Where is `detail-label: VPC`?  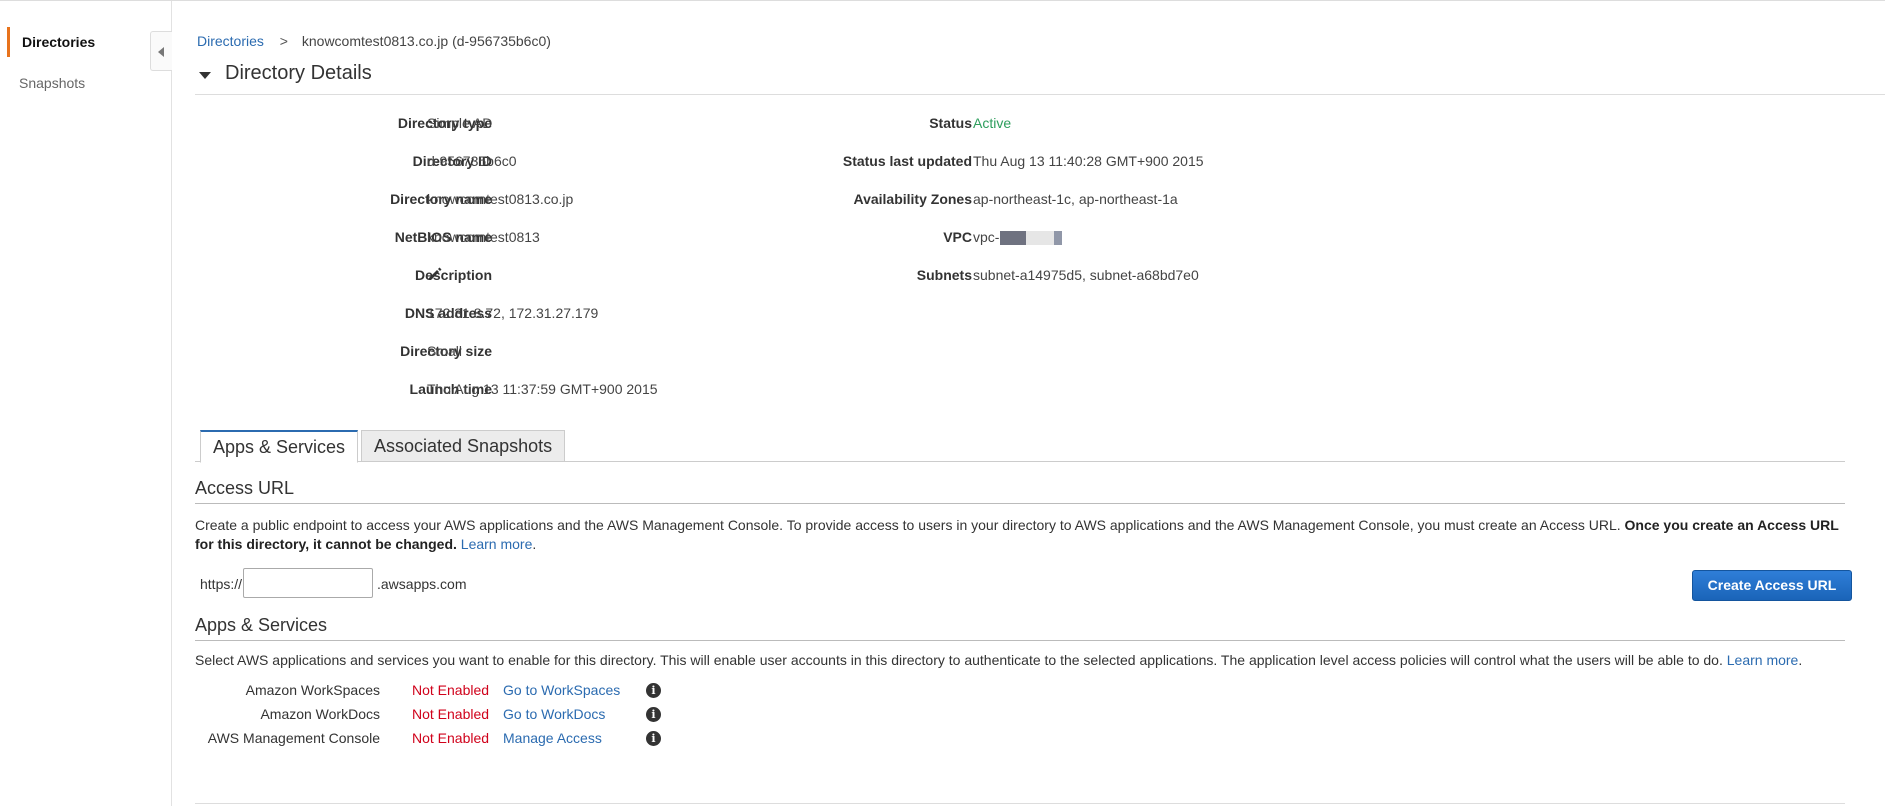 detail-label: VPC is located at coordinates (957, 237).